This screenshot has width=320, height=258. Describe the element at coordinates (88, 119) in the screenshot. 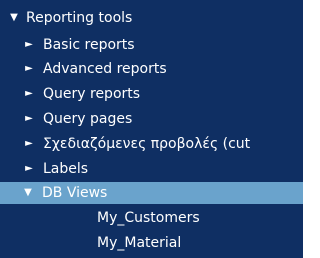

I see `tree-node-label: Query pages` at that location.